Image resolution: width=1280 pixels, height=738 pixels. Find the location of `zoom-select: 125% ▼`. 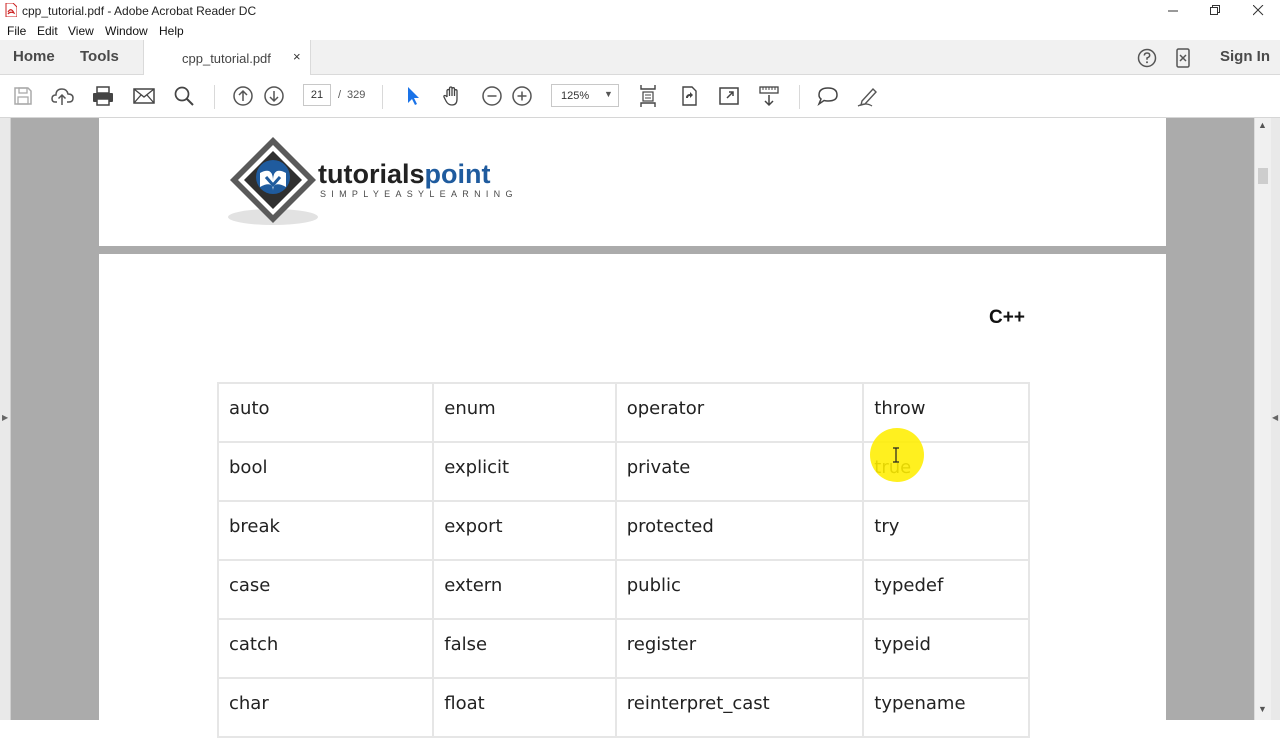

zoom-select: 125% ▼ is located at coordinates (585, 95).